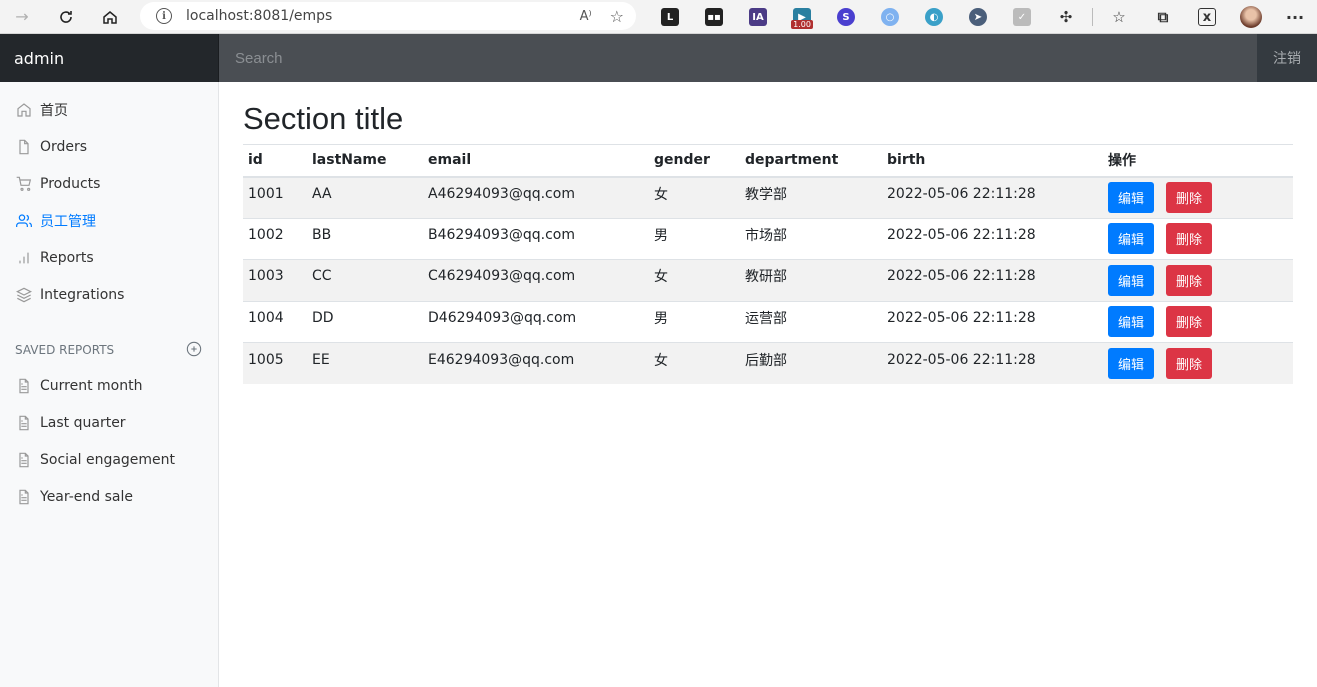  I want to click on extensions-puzzle-icon: ✣, so click(1066, 17).